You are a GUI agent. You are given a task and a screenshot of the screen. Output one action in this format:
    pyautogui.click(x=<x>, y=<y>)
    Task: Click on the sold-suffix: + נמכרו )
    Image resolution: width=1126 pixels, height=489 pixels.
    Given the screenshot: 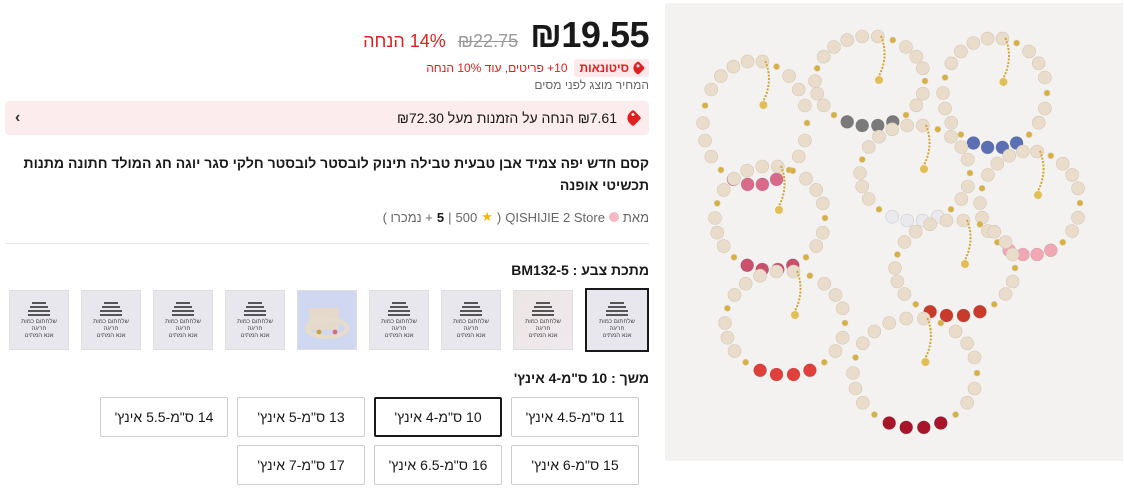 What is the action you would take?
    pyautogui.click(x=407, y=217)
    